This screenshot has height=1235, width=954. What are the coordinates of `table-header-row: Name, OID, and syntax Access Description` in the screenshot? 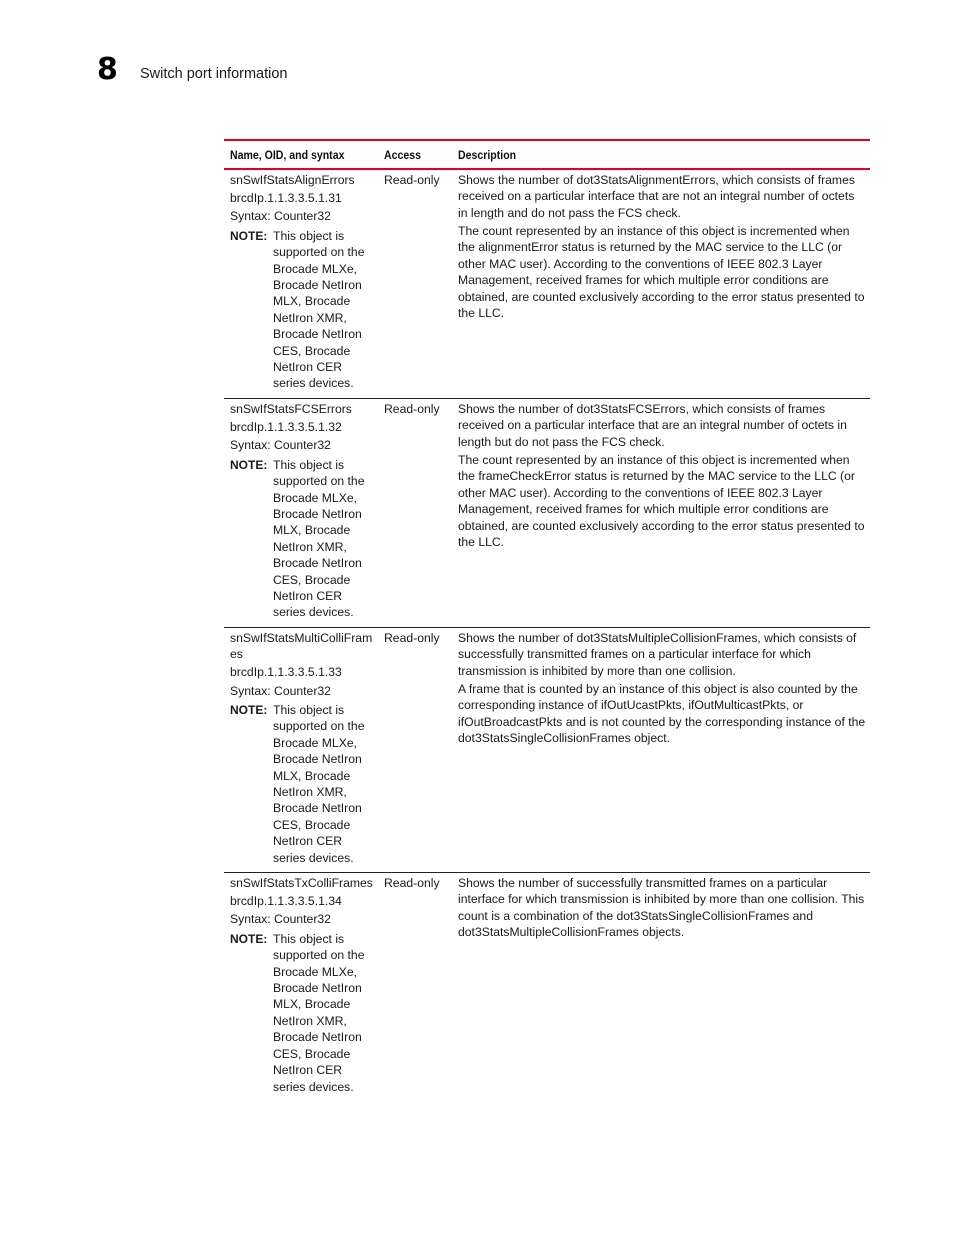 It's located at (547, 154).